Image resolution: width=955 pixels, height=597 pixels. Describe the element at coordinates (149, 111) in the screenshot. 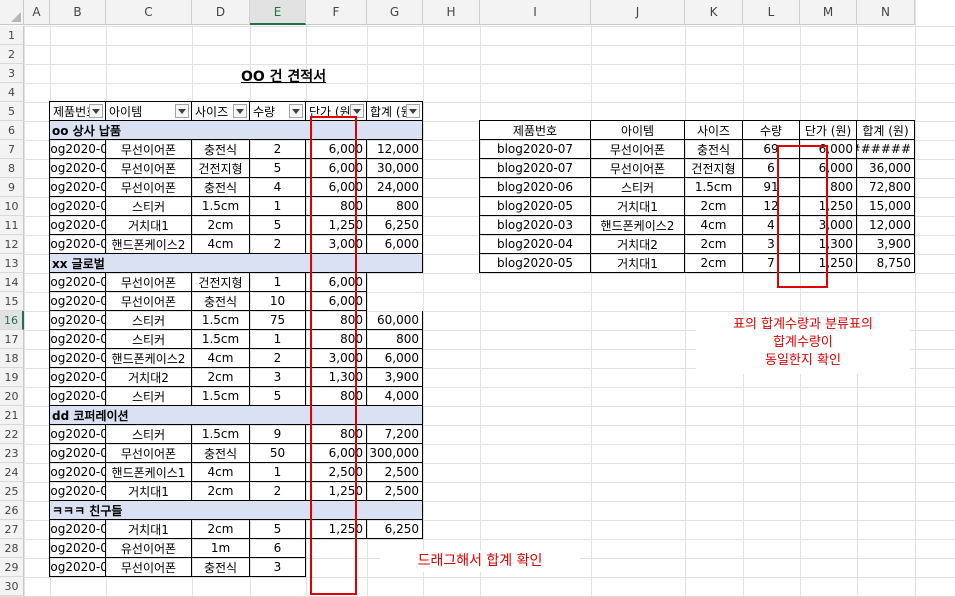

I see `header-item: 아이템` at that location.